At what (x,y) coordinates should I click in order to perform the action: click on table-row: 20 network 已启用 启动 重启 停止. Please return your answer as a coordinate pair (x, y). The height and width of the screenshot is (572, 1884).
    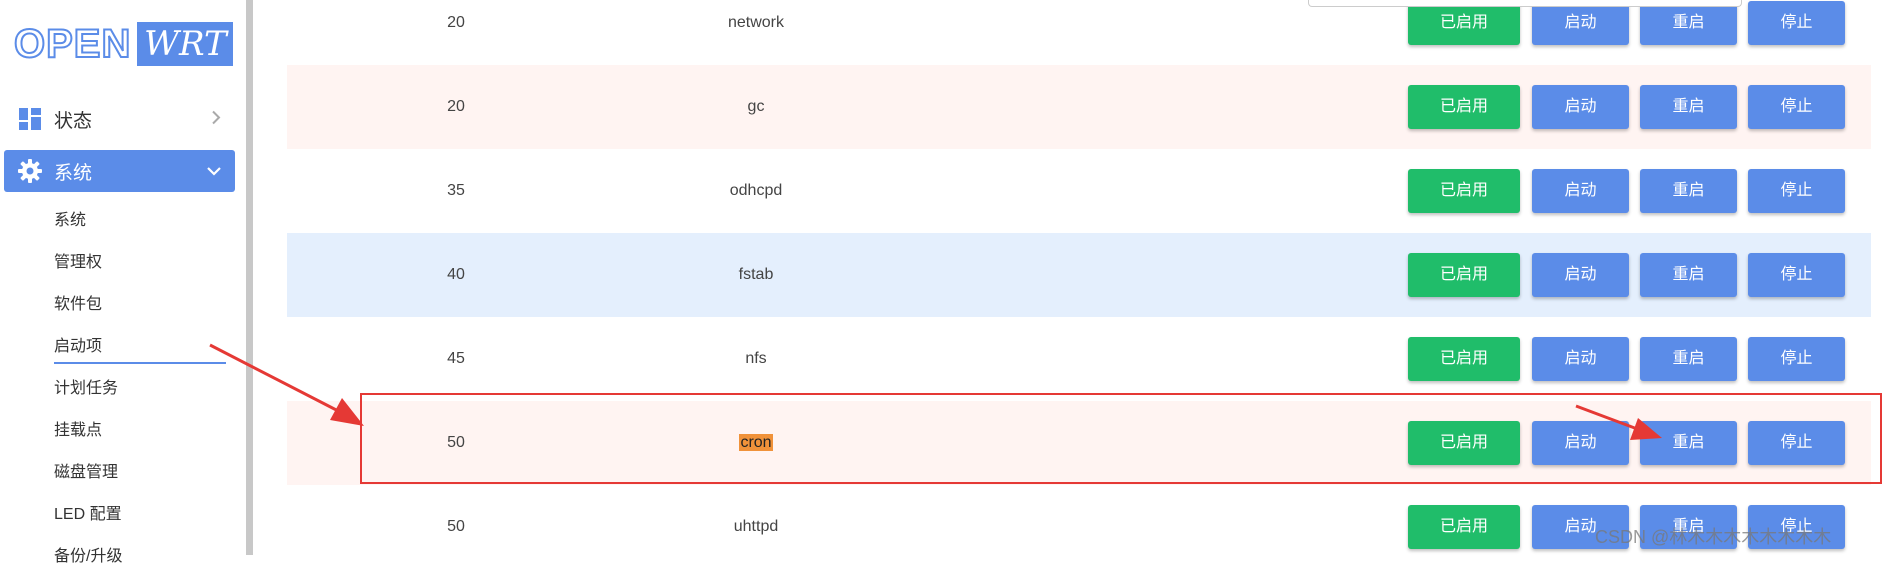
    Looking at the image, I should click on (1079, 32).